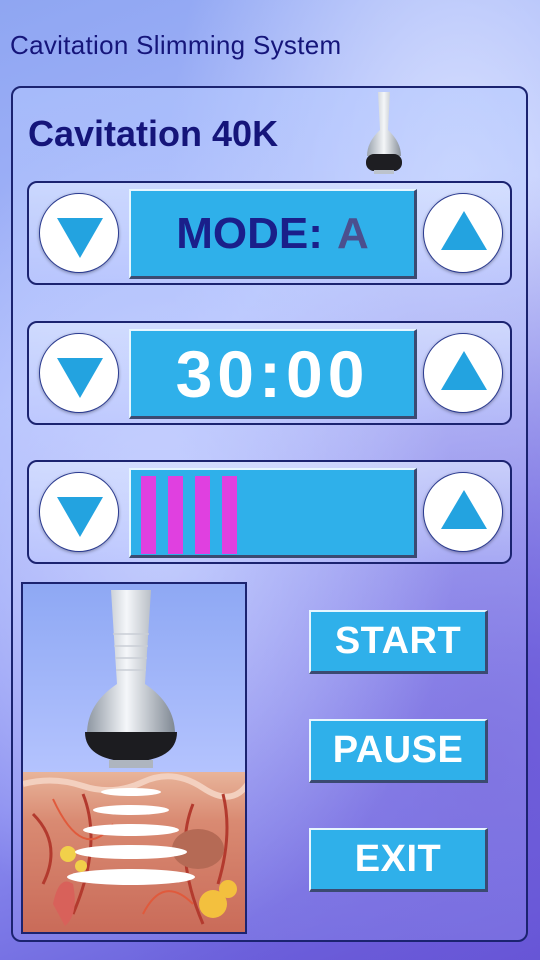 Image resolution: width=540 pixels, height=960 pixels. I want to click on intensity-control-row, so click(269, 512).